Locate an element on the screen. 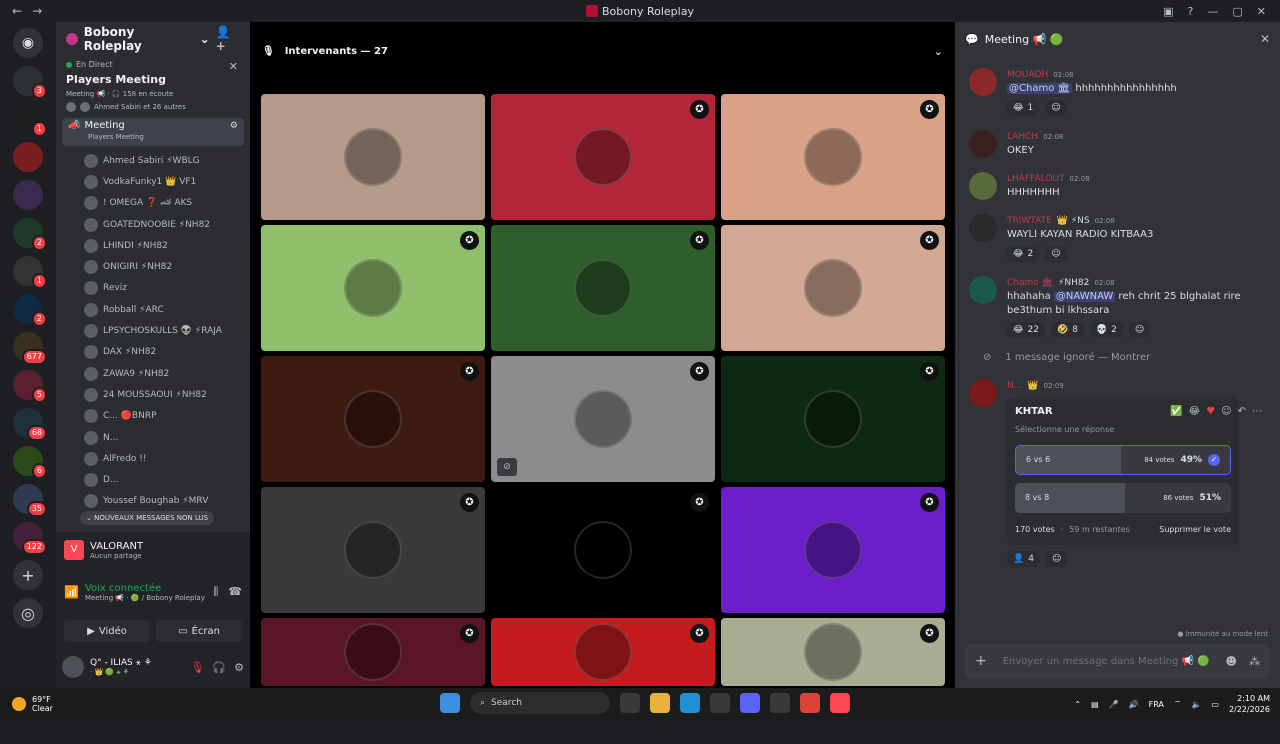 The height and width of the screenshot is (744, 1280). maximize-button: ▢ is located at coordinates (1237, 11).